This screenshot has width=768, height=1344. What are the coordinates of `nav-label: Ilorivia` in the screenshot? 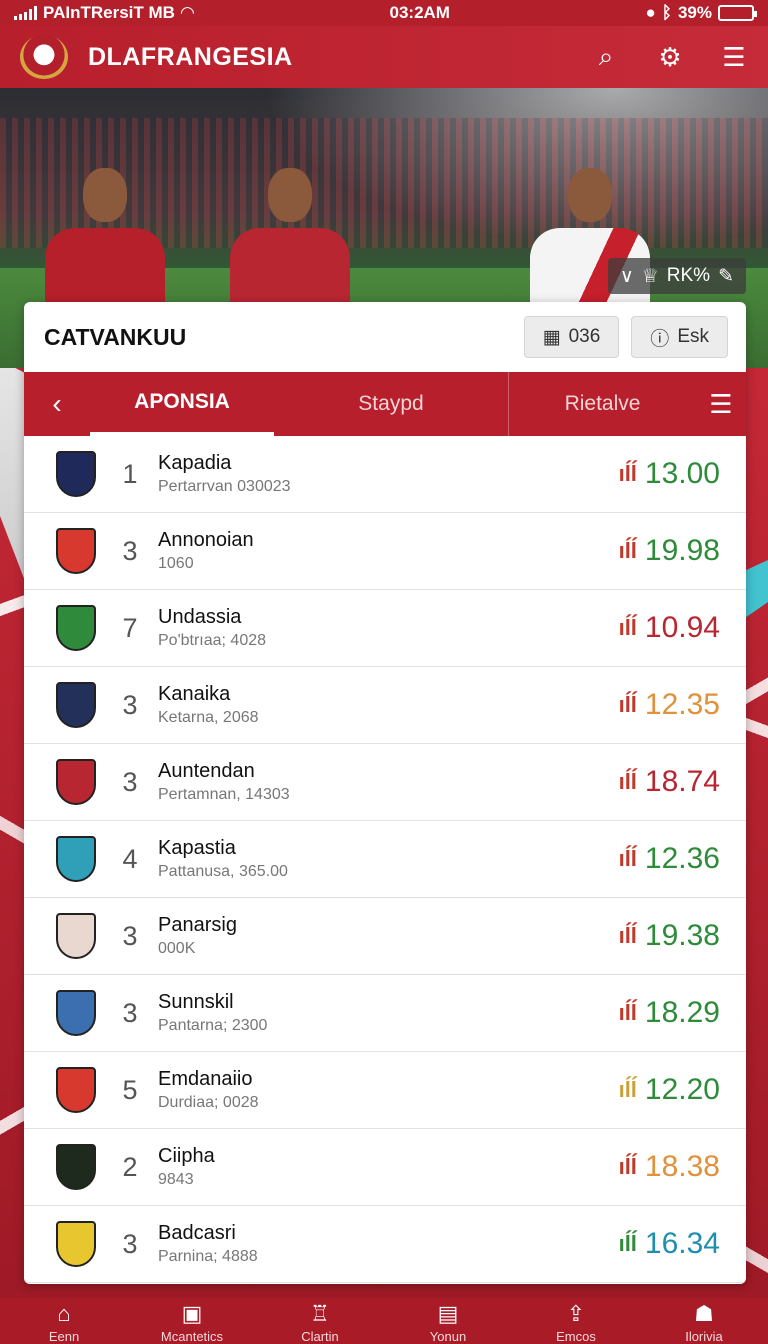 It's located at (704, 1336).